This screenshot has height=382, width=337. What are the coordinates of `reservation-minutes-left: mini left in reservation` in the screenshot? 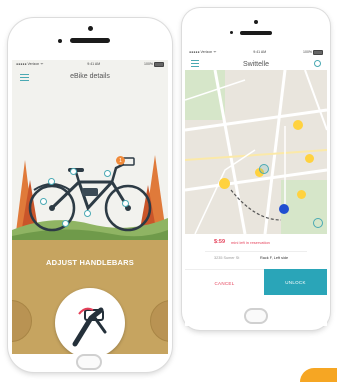 It's located at (250, 242).